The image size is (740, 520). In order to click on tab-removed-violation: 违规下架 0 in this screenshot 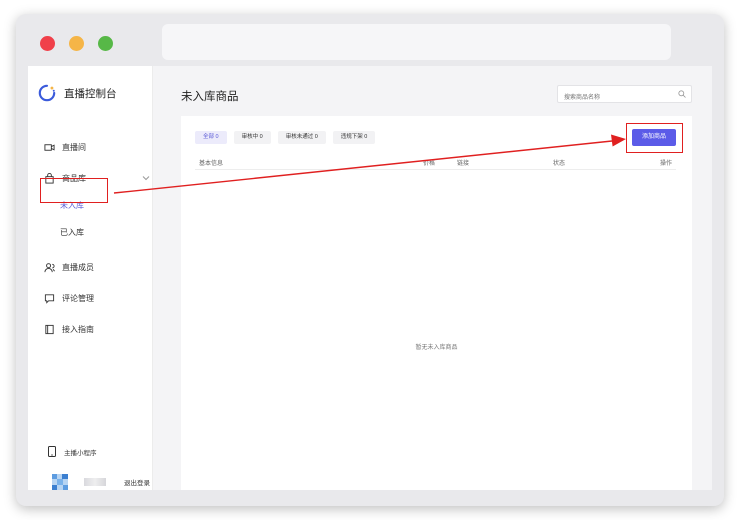, I will do `click(354, 137)`.